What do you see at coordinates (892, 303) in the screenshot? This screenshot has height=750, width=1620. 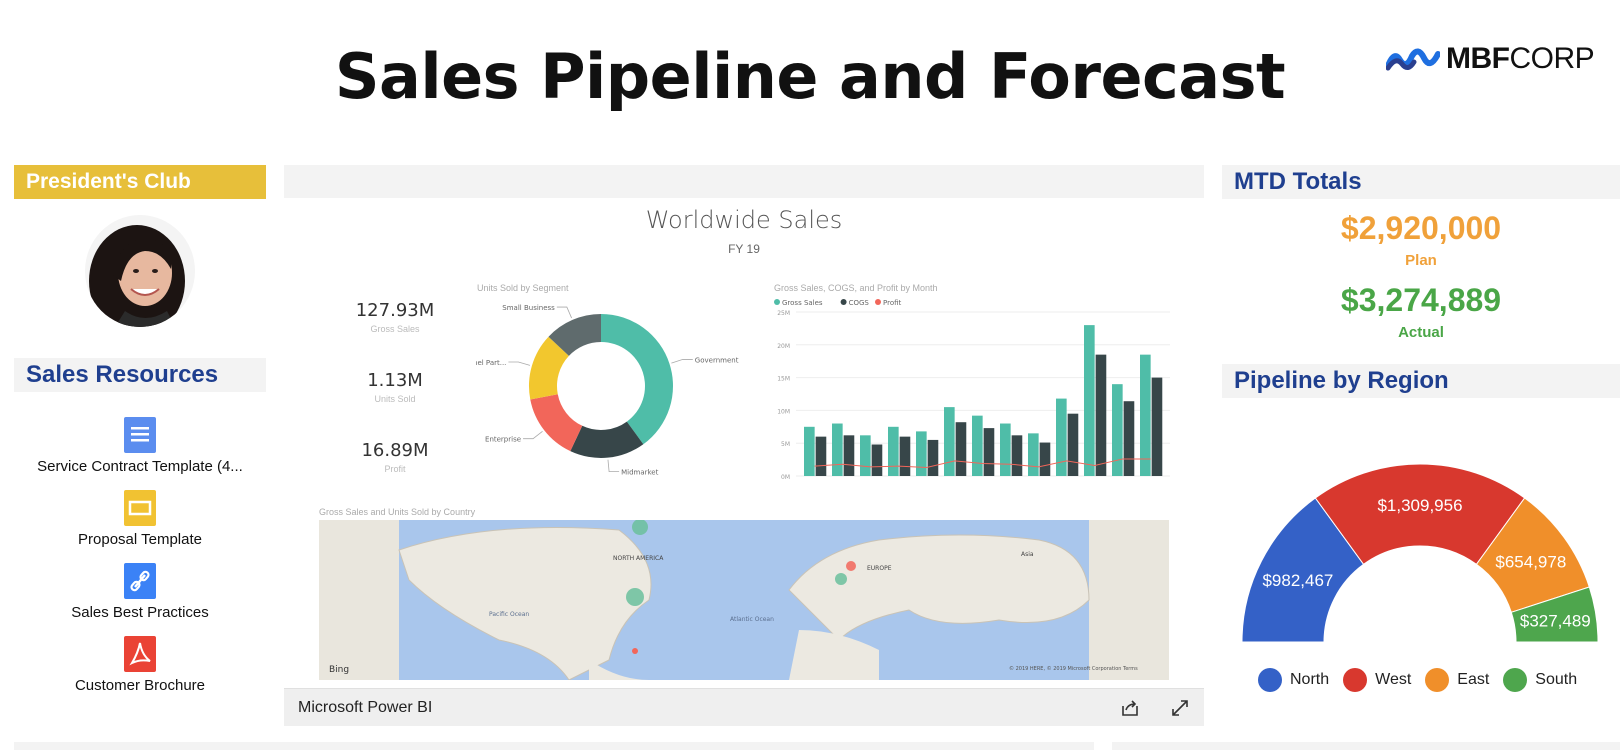 I see `bar-legend-label-2: Profit` at bounding box center [892, 303].